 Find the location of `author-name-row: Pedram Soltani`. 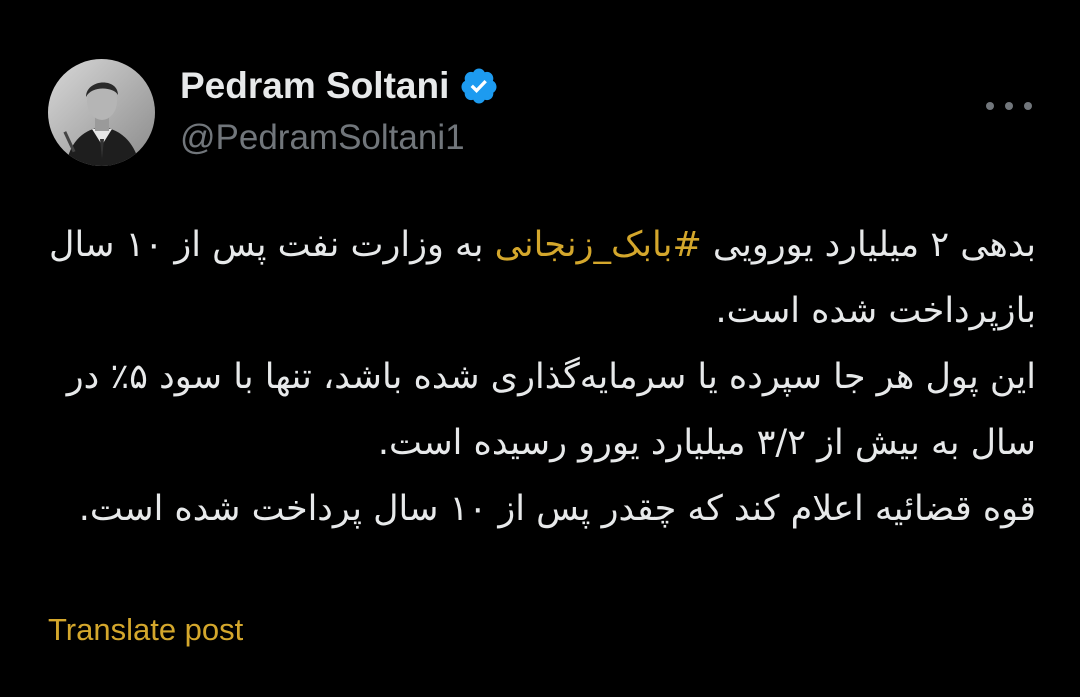

author-name-row: Pedram Soltani is located at coordinates (339, 86).